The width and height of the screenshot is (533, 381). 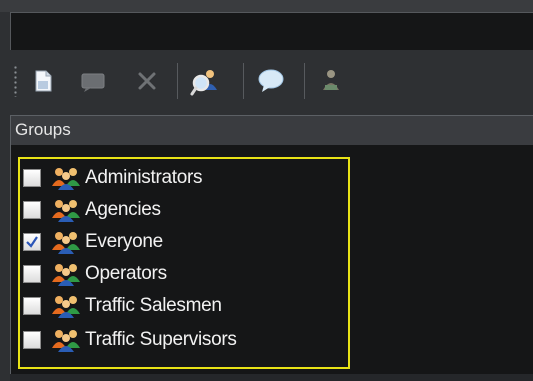 I want to click on search-users-icon, so click(x=203, y=83).